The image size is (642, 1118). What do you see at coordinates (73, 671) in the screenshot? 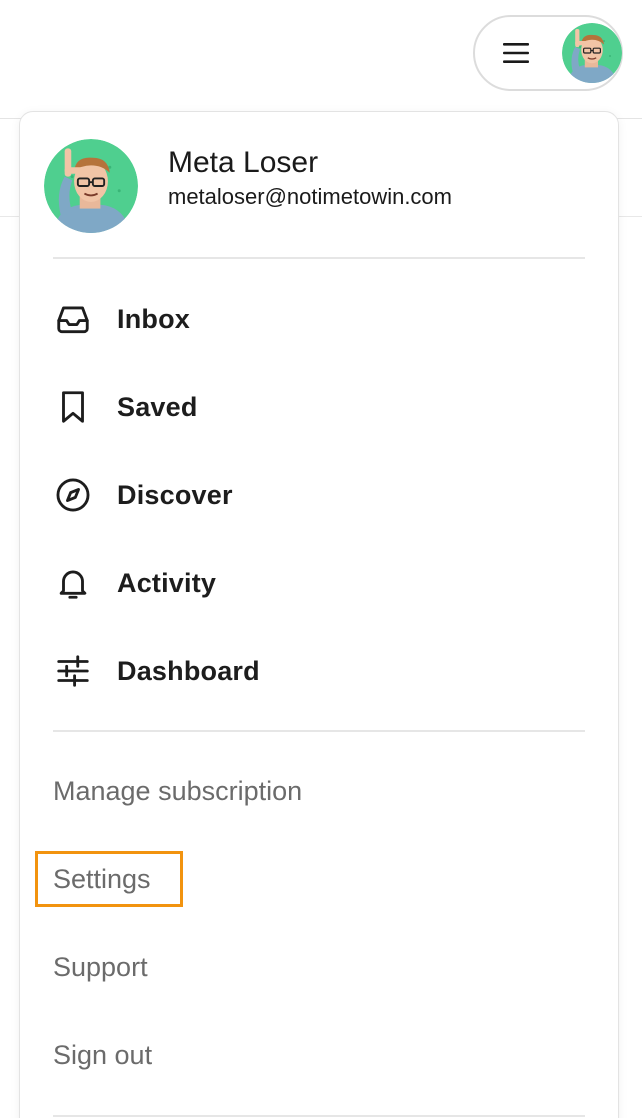
I see `sliders-icon` at bounding box center [73, 671].